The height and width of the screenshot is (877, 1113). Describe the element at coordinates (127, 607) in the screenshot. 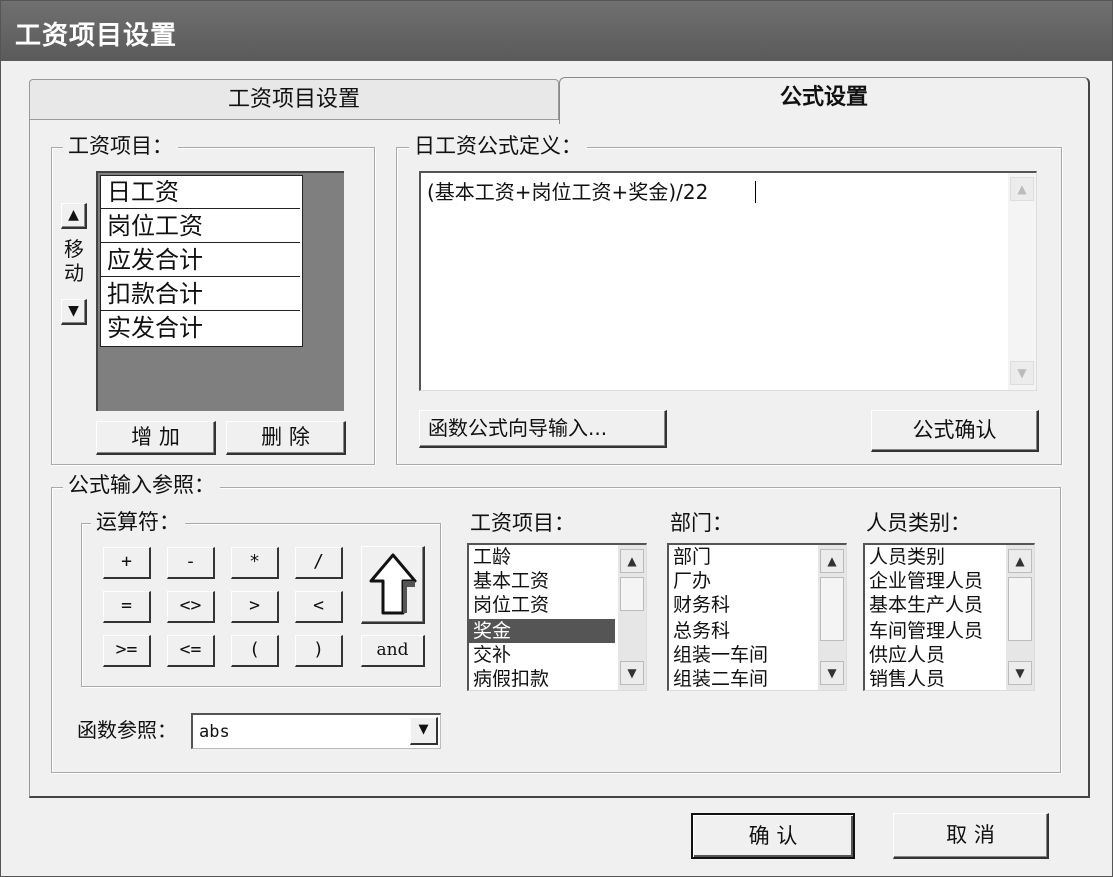

I see `op-equal-button: =` at that location.